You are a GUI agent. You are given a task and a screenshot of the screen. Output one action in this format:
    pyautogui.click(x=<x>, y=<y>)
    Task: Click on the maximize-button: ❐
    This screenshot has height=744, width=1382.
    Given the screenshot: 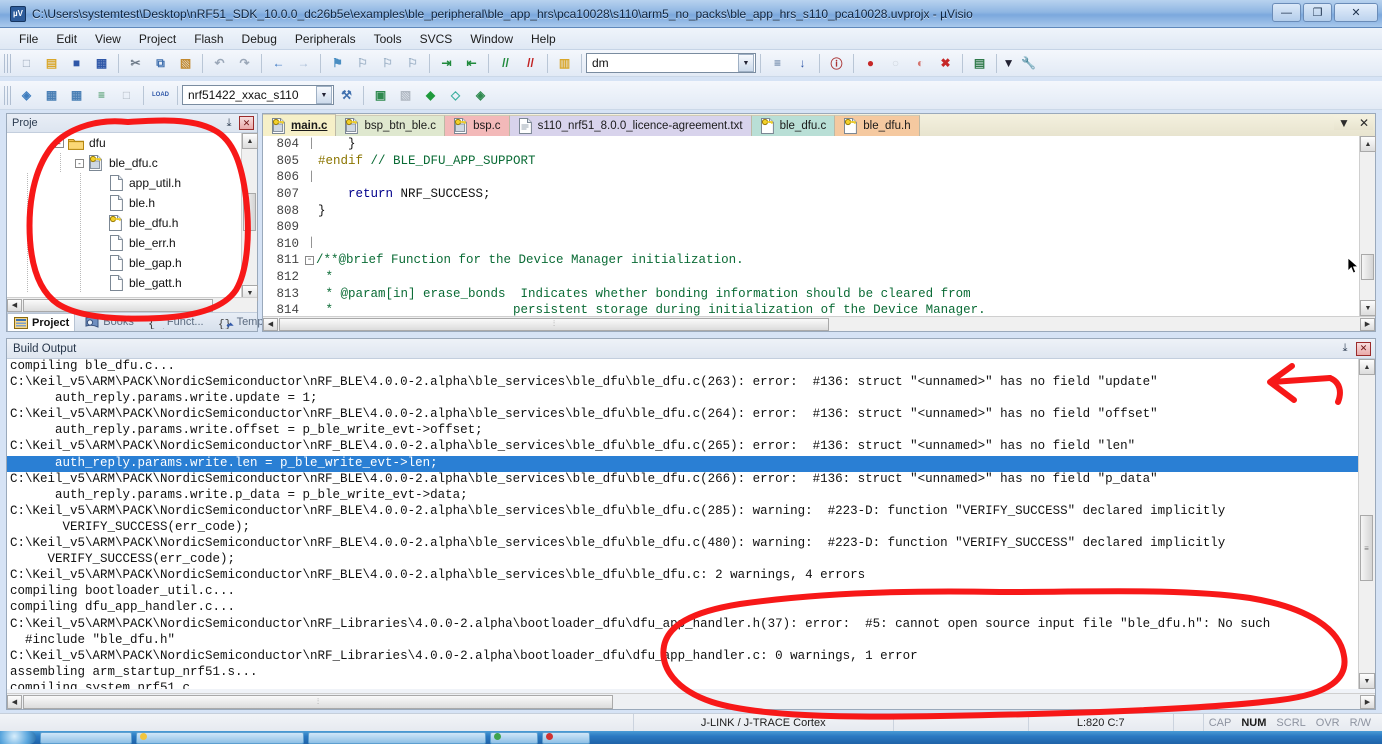 What is the action you would take?
    pyautogui.click(x=1317, y=12)
    